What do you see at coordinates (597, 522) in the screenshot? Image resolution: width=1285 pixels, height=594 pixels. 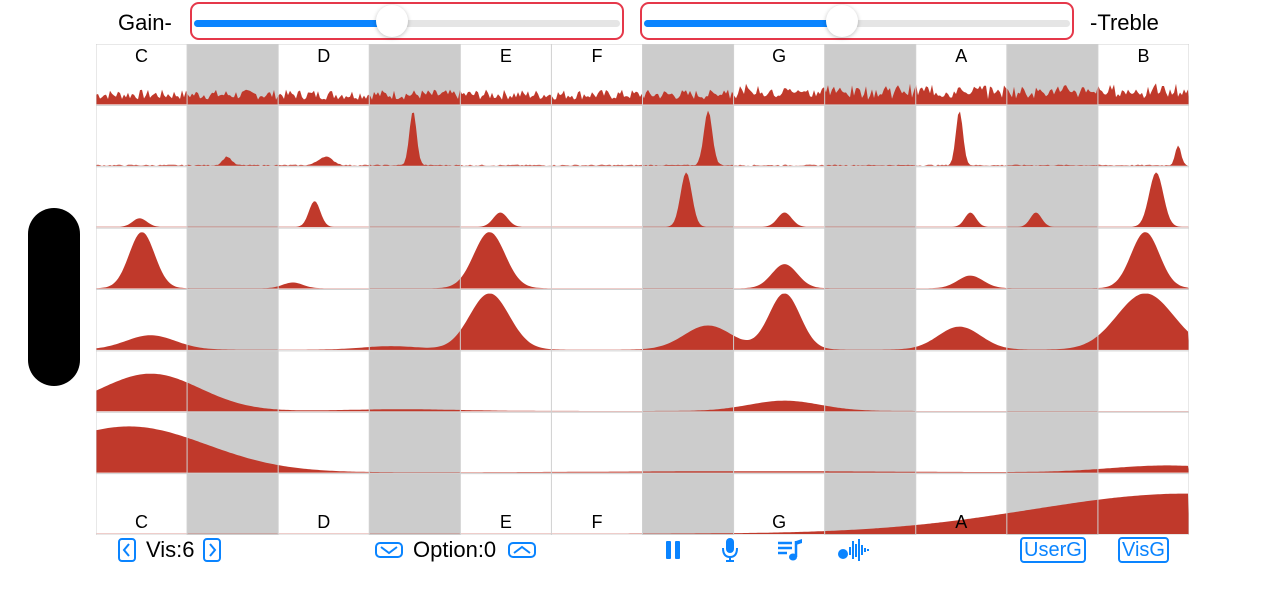 I see `note-label-bottom-f: F` at bounding box center [597, 522].